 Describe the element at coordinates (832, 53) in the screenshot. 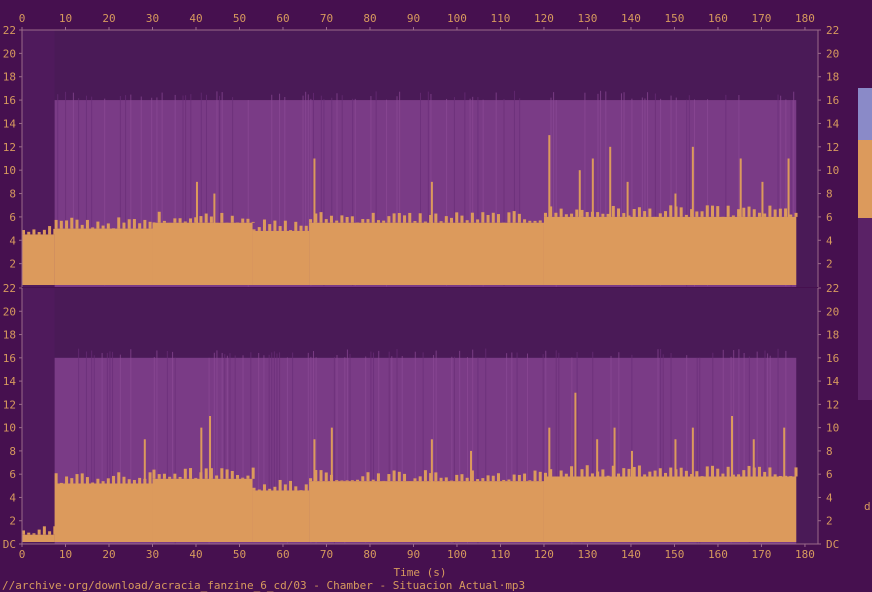

I see `y-tick-label: 20` at that location.